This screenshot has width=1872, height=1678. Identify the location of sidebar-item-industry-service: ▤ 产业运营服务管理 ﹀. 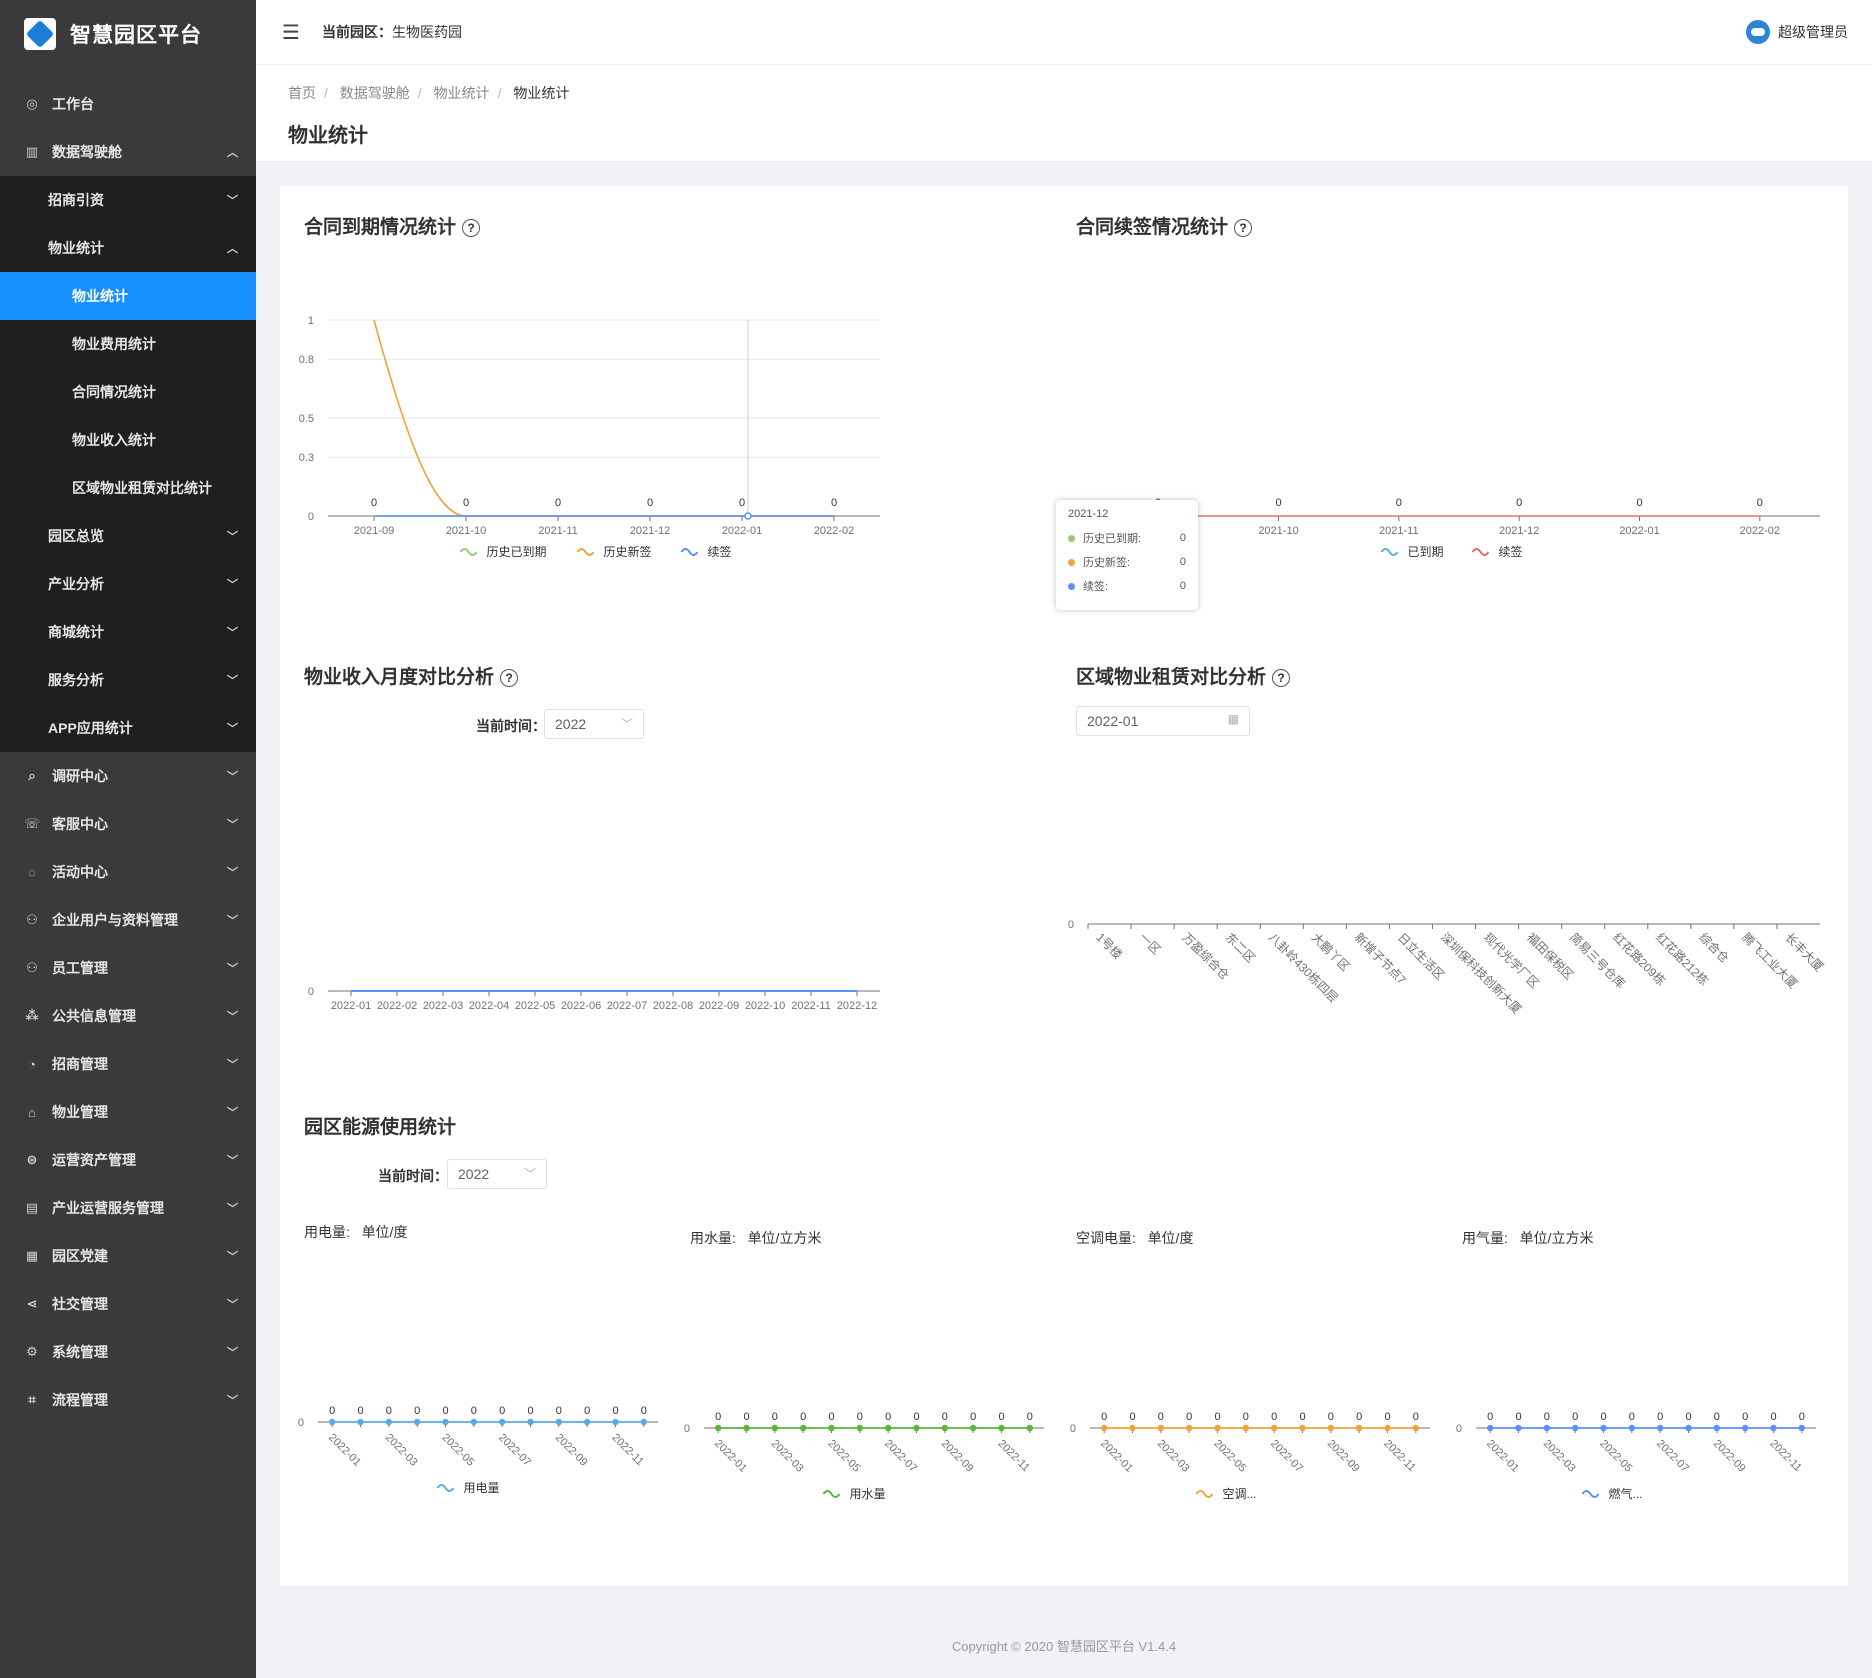
(128, 1208).